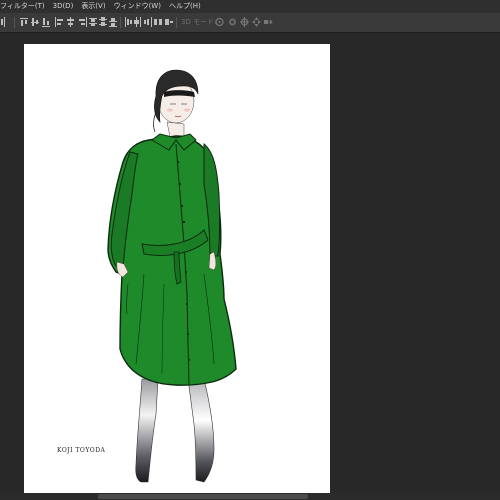 The image size is (500, 500). I want to click on horizontal-scrollbar, so click(250, 496).